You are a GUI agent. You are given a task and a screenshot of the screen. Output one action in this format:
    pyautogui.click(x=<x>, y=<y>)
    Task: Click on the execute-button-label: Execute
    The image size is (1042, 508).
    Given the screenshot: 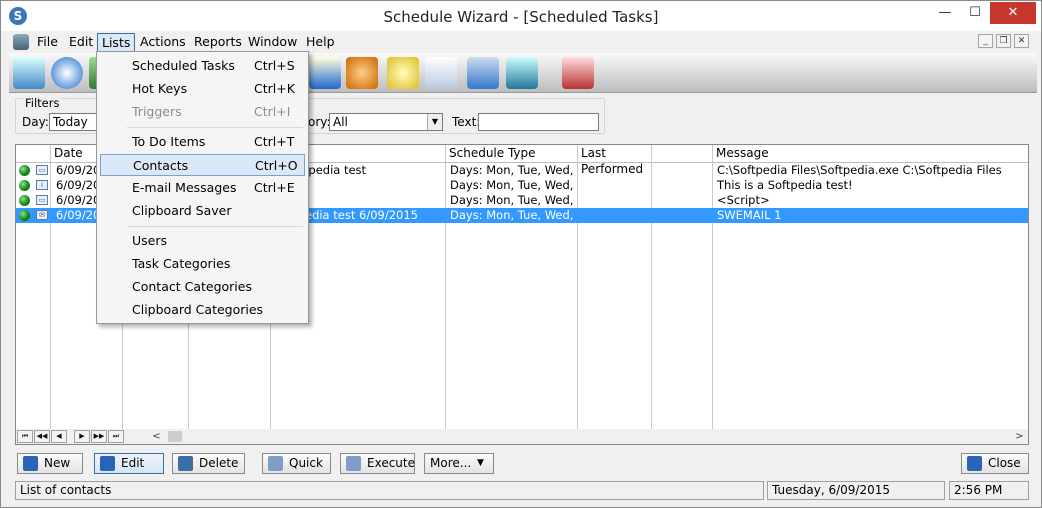 What is the action you would take?
    pyautogui.click(x=391, y=463)
    